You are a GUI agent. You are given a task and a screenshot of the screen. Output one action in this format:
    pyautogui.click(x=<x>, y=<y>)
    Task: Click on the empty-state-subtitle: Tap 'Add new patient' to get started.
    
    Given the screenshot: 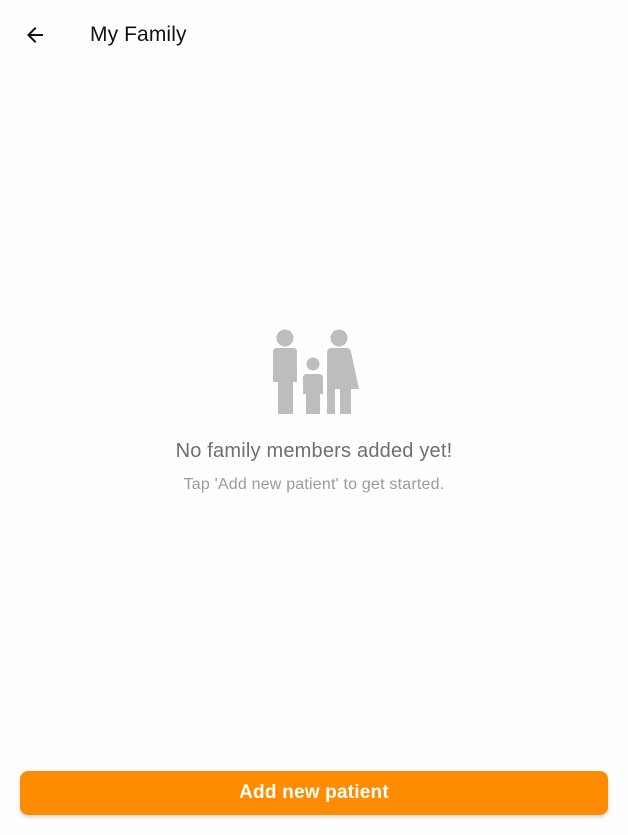 What is the action you would take?
    pyautogui.click(x=314, y=484)
    